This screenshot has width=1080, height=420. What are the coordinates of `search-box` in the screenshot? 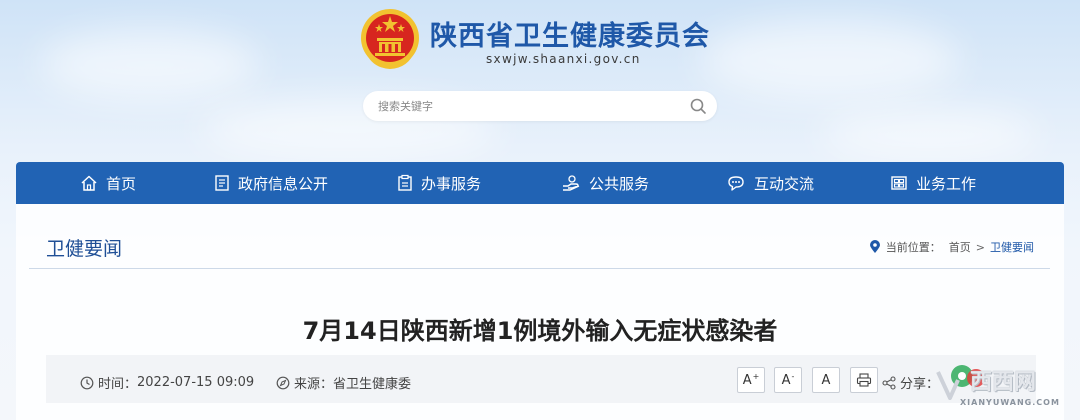 It's located at (540, 106).